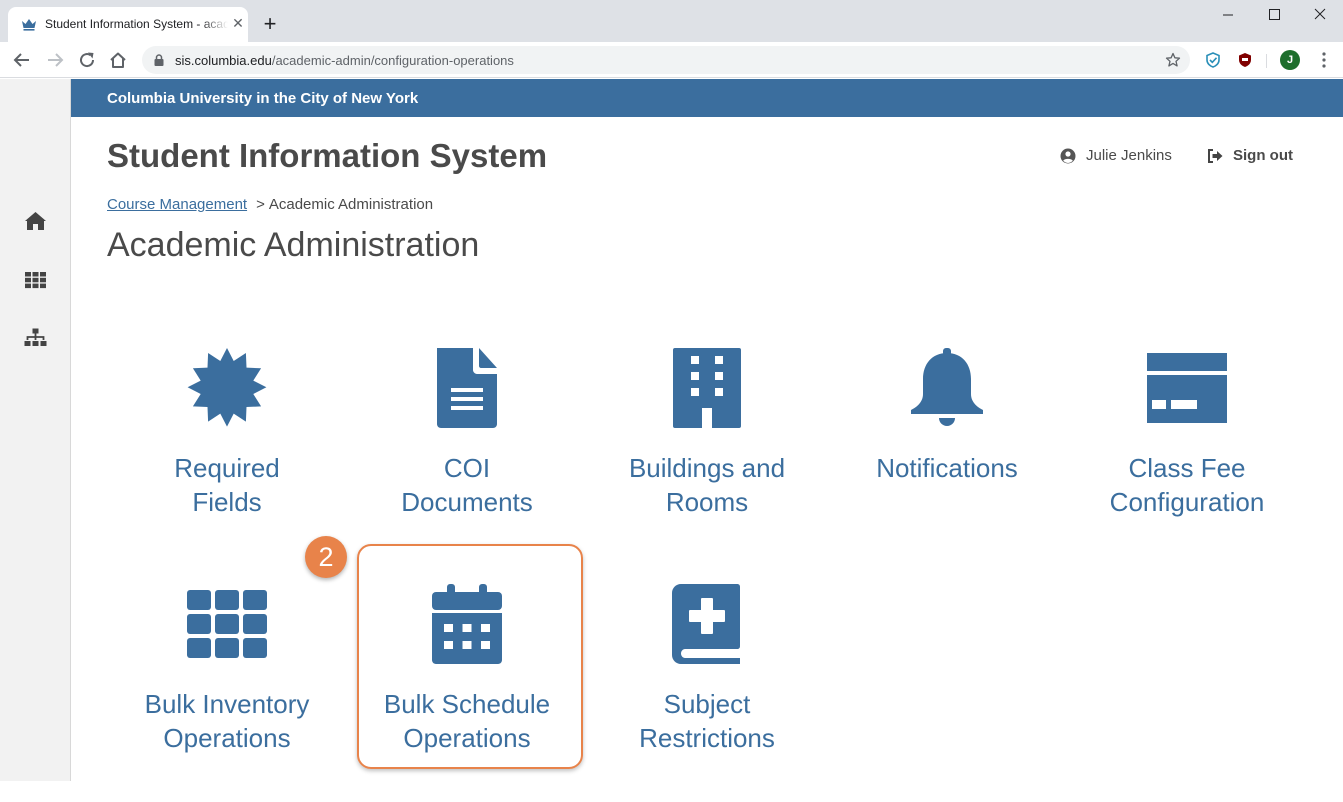 Image resolution: width=1343 pixels, height=802 pixels. Describe the element at coordinates (270, 25) in the screenshot. I see `new-tab-button: +` at that location.